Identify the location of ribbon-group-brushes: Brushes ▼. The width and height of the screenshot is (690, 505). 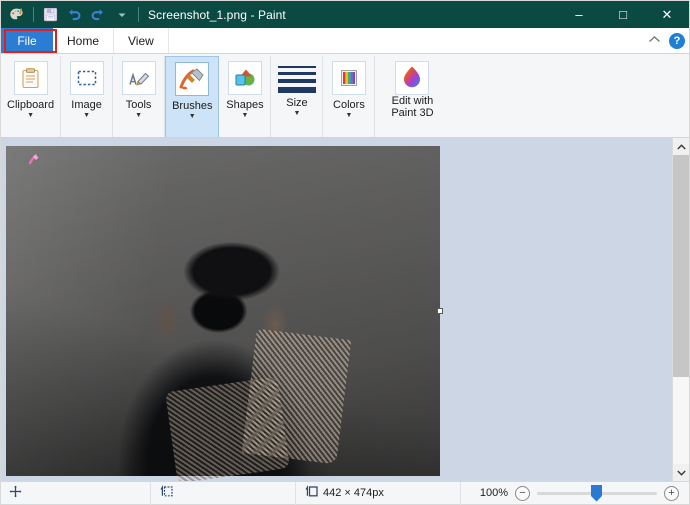
(192, 96).